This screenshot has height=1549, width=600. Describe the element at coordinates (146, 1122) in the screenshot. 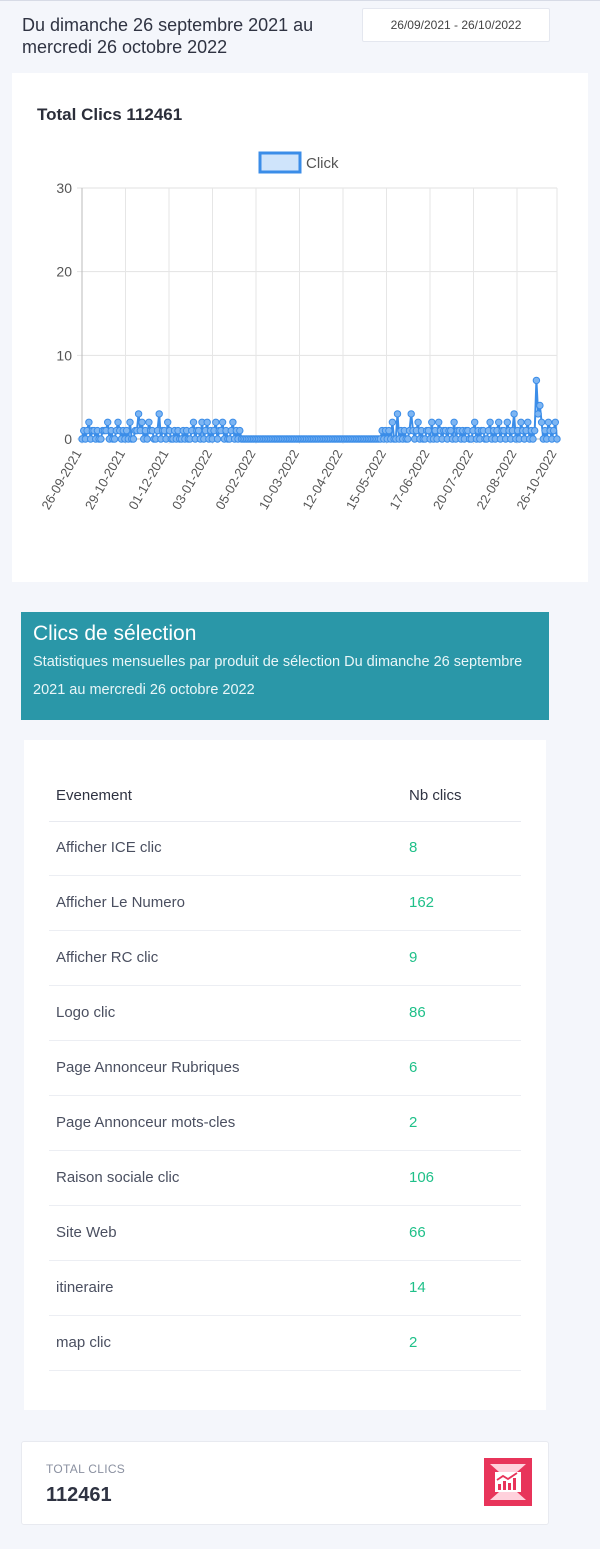

I see `event-name: Page Annonceur mots-cles` at that location.